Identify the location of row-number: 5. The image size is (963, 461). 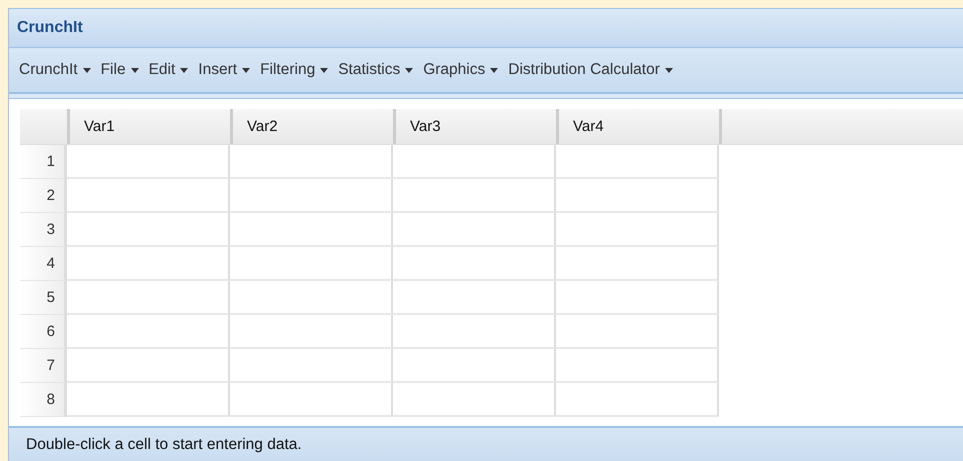
(43, 298).